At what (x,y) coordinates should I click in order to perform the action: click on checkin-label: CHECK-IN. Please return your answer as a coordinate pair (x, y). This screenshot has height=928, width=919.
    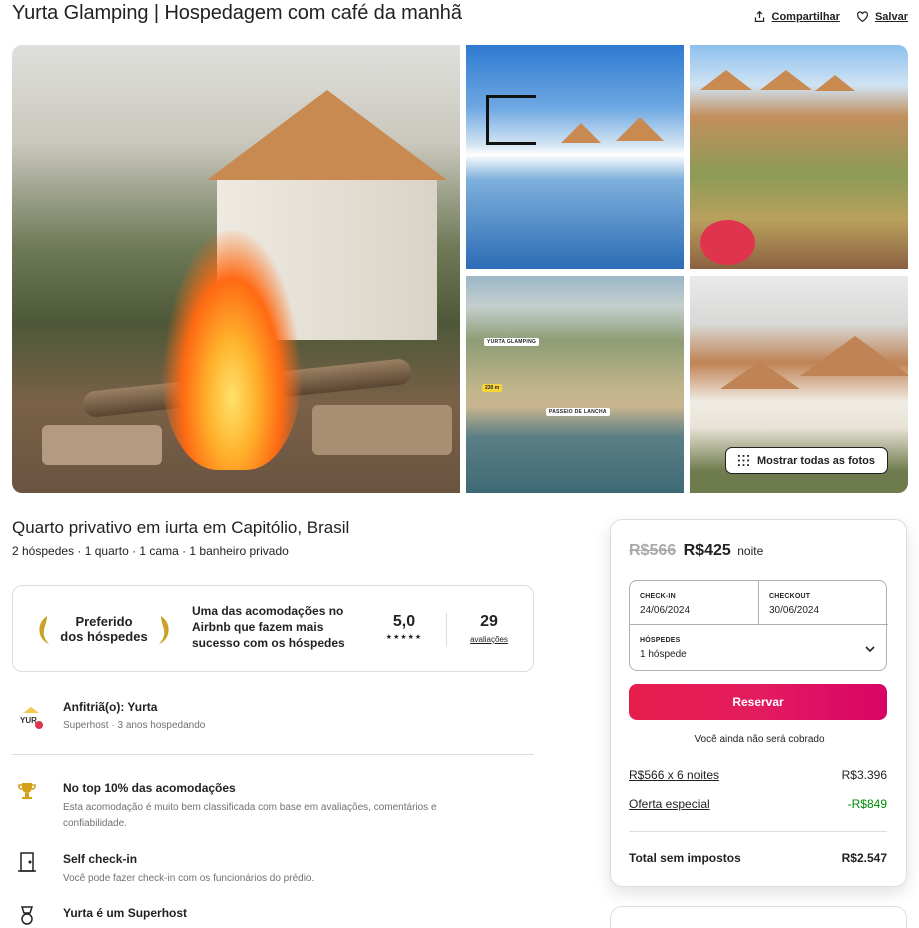
    Looking at the image, I should click on (658, 596).